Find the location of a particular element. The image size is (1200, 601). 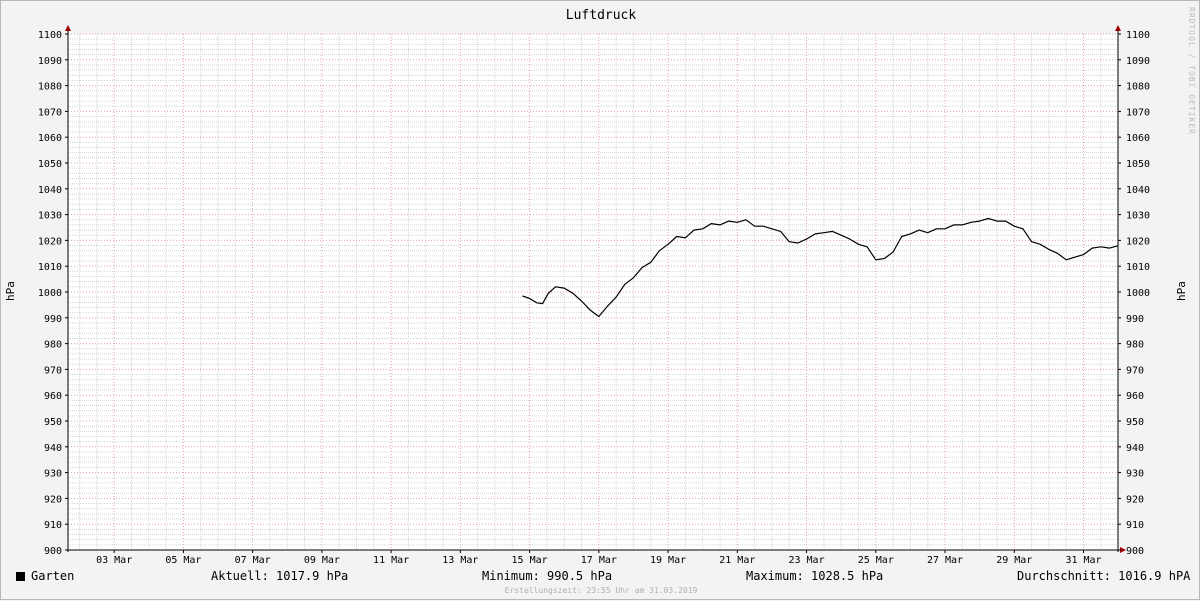

footer-creation-time: Erstellungszeit: 23:55 Uhr am 31.03.2019 is located at coordinates (601, 590).